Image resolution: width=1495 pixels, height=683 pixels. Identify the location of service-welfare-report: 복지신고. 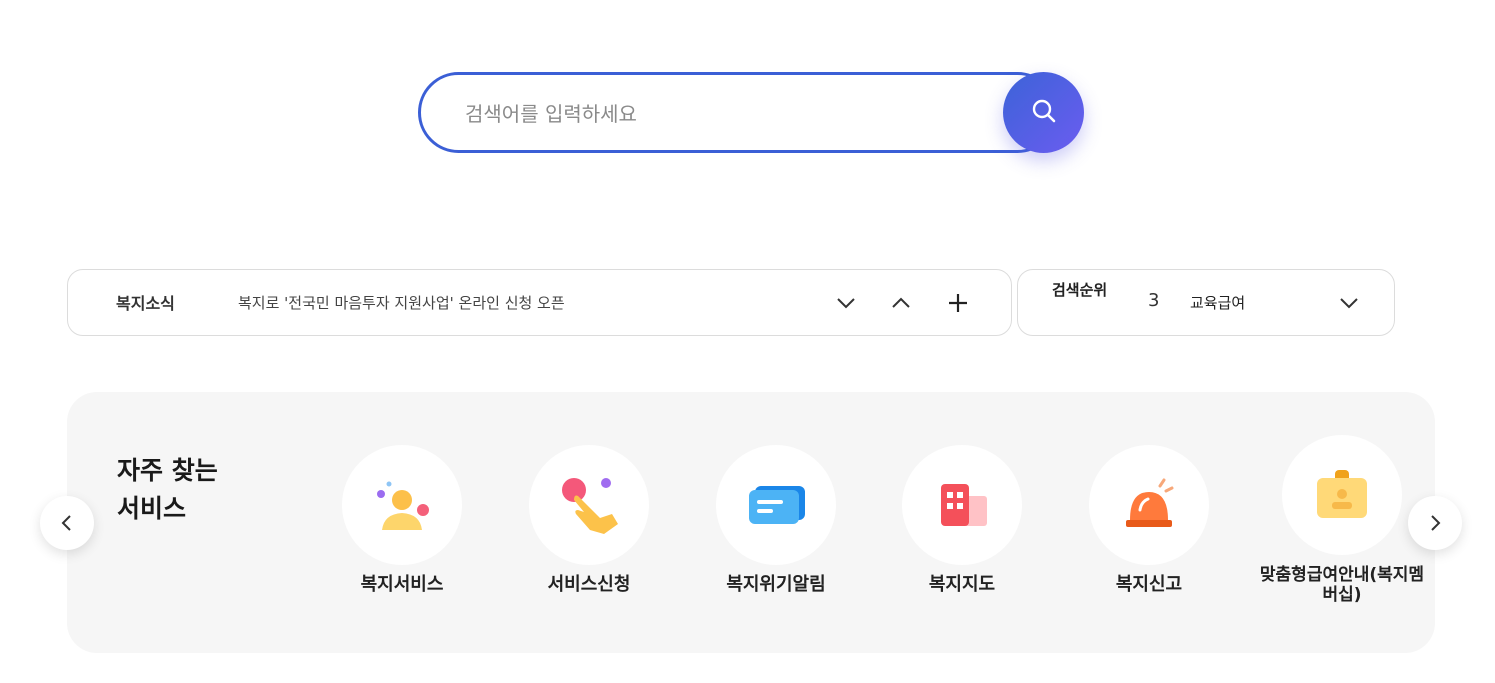
(1149, 535).